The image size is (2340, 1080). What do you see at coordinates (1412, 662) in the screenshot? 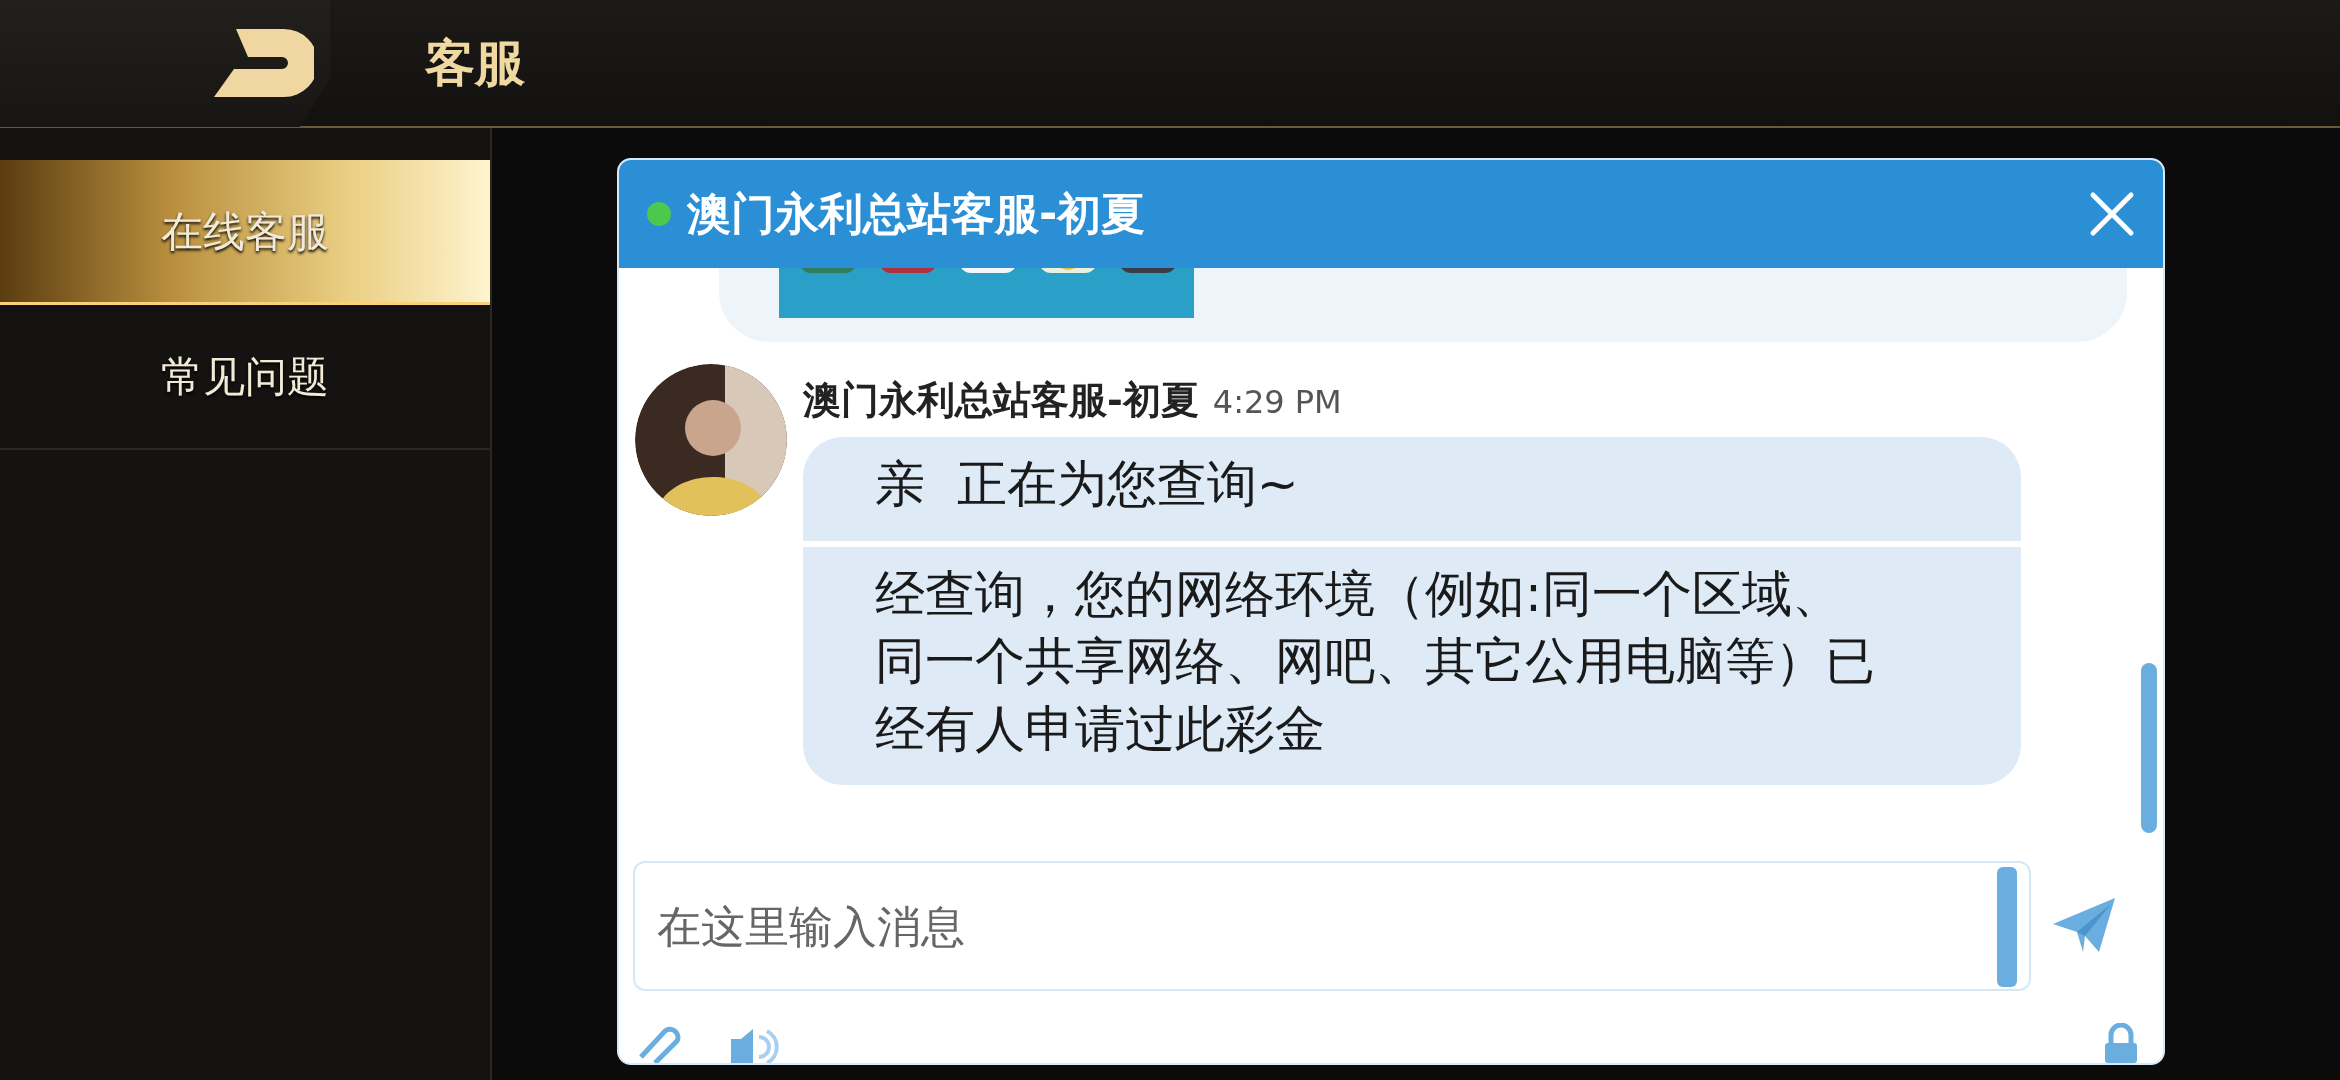
I see `message-text: 经查询，您的网络环境（例如:同一个区域、同一个共享网络、网吧、其它公用电脑等）已经有人申请过此彩金` at bounding box center [1412, 662].